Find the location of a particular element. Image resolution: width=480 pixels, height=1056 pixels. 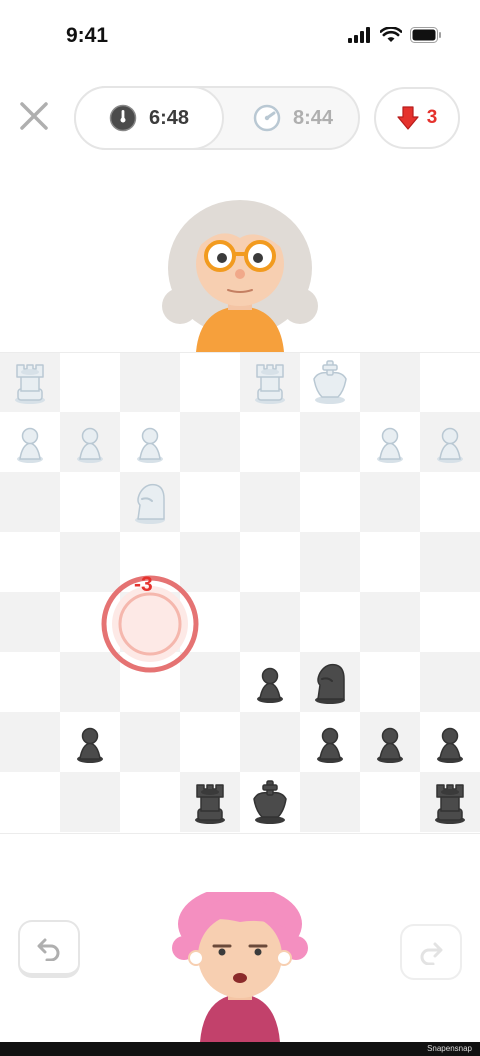

battery-icon is located at coordinates (425, 35).